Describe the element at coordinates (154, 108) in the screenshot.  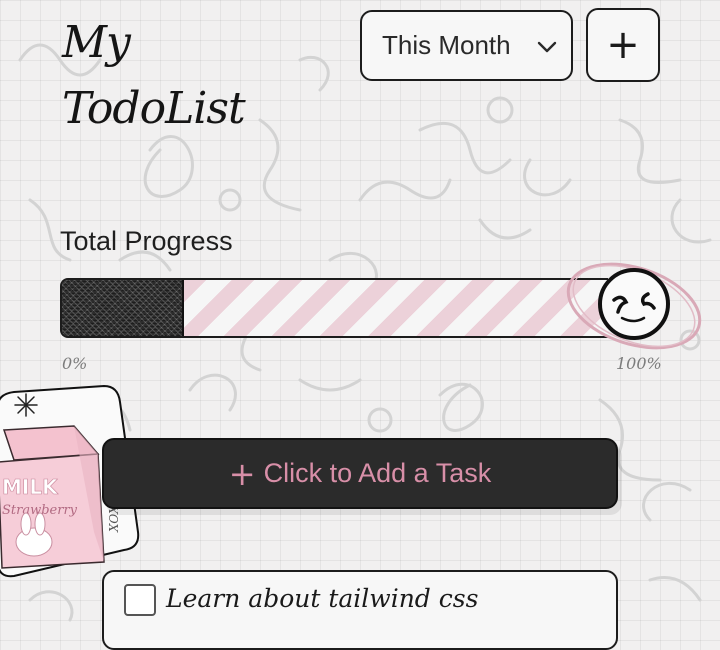
I see `app-title-line2: TodoList` at that location.